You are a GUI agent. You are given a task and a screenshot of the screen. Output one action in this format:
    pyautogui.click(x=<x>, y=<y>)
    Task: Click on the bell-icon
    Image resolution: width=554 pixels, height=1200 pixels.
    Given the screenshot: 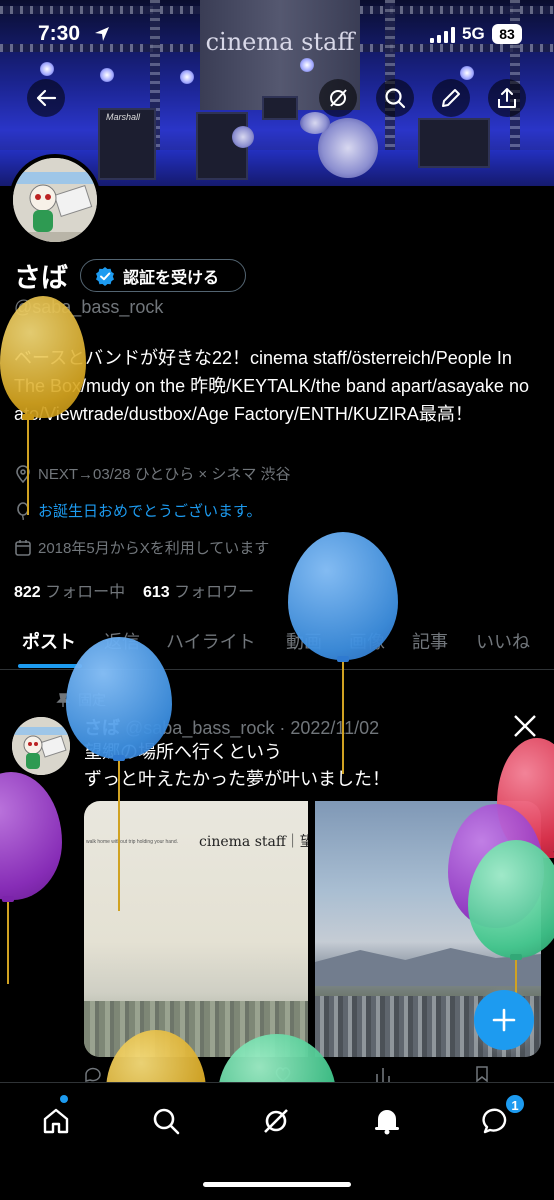 What is the action you would take?
    pyautogui.click(x=387, y=1122)
    